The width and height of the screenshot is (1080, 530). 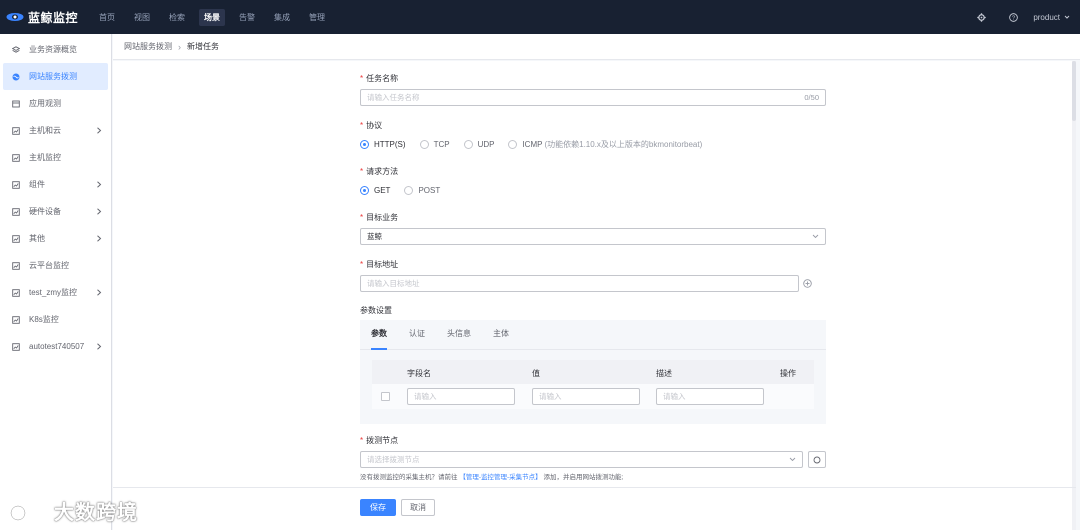 I want to click on top-nav: 首页 视图 检索 场景 告警 集成 管理, so click(x=216, y=17).